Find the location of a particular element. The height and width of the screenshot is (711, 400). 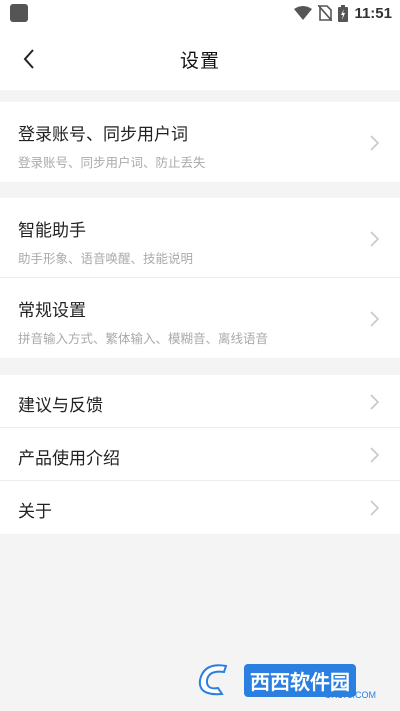

settings-item-product-intro: 产品使用介绍 is located at coordinates (200, 454).